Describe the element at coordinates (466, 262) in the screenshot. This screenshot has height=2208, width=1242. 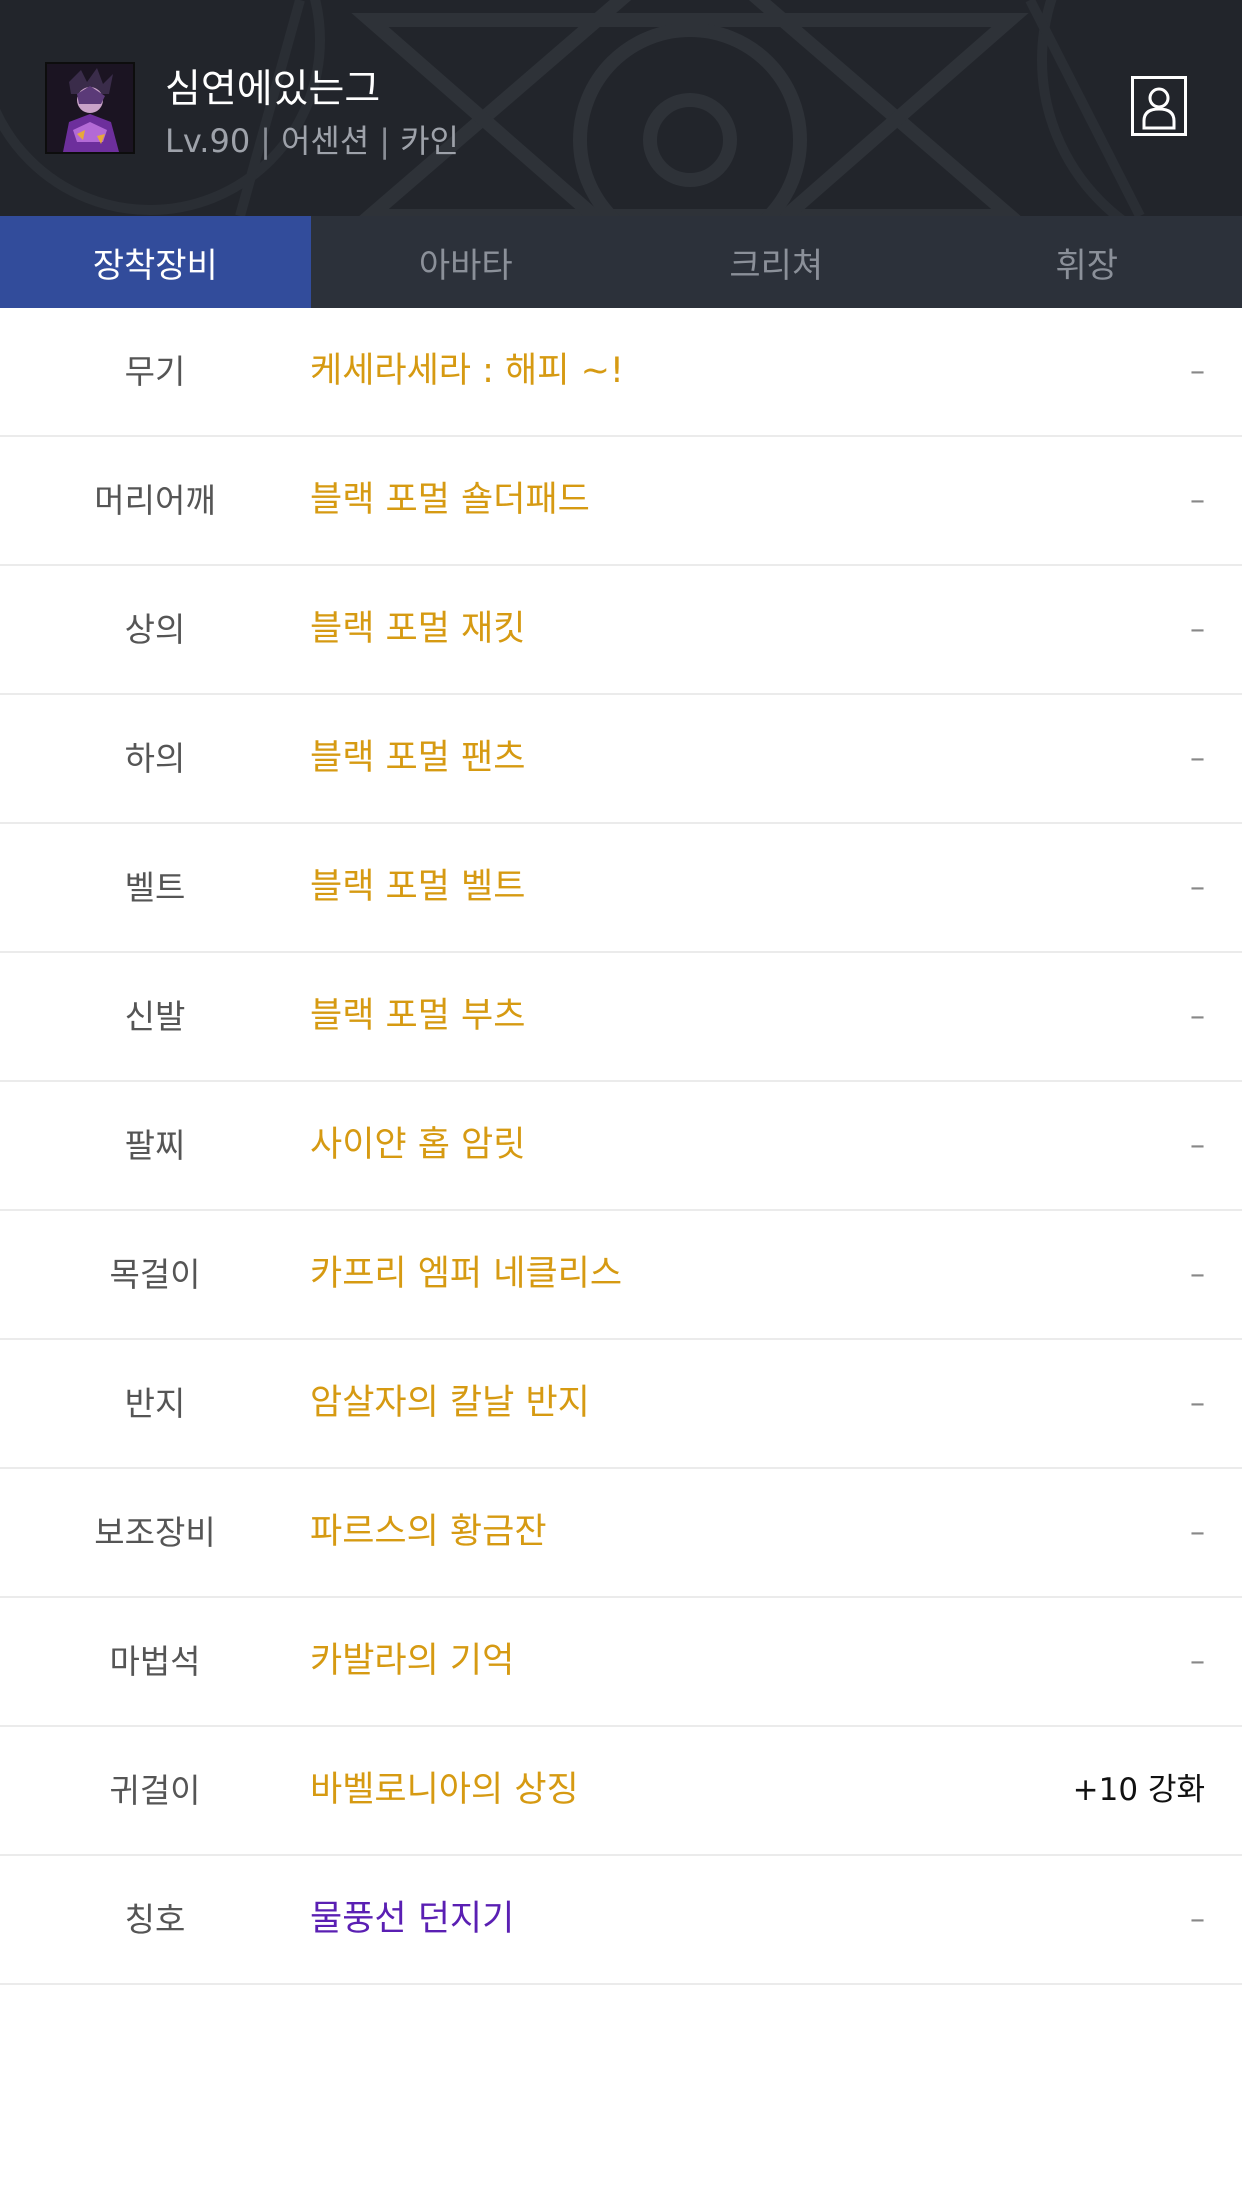
I see `tab-avatar: 아바타` at that location.